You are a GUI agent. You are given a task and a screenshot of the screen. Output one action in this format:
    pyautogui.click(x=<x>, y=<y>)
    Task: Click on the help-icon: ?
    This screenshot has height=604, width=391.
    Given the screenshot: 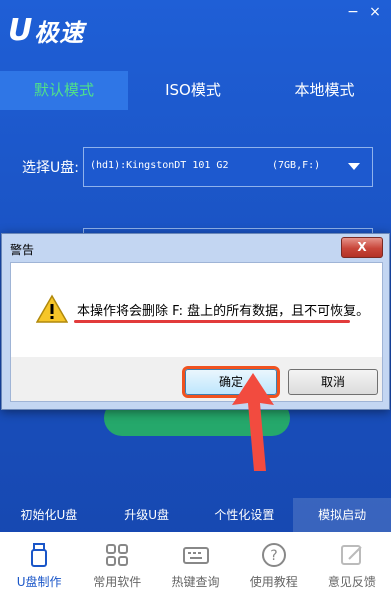 What is the action you would take?
    pyautogui.click(x=273, y=555)
    